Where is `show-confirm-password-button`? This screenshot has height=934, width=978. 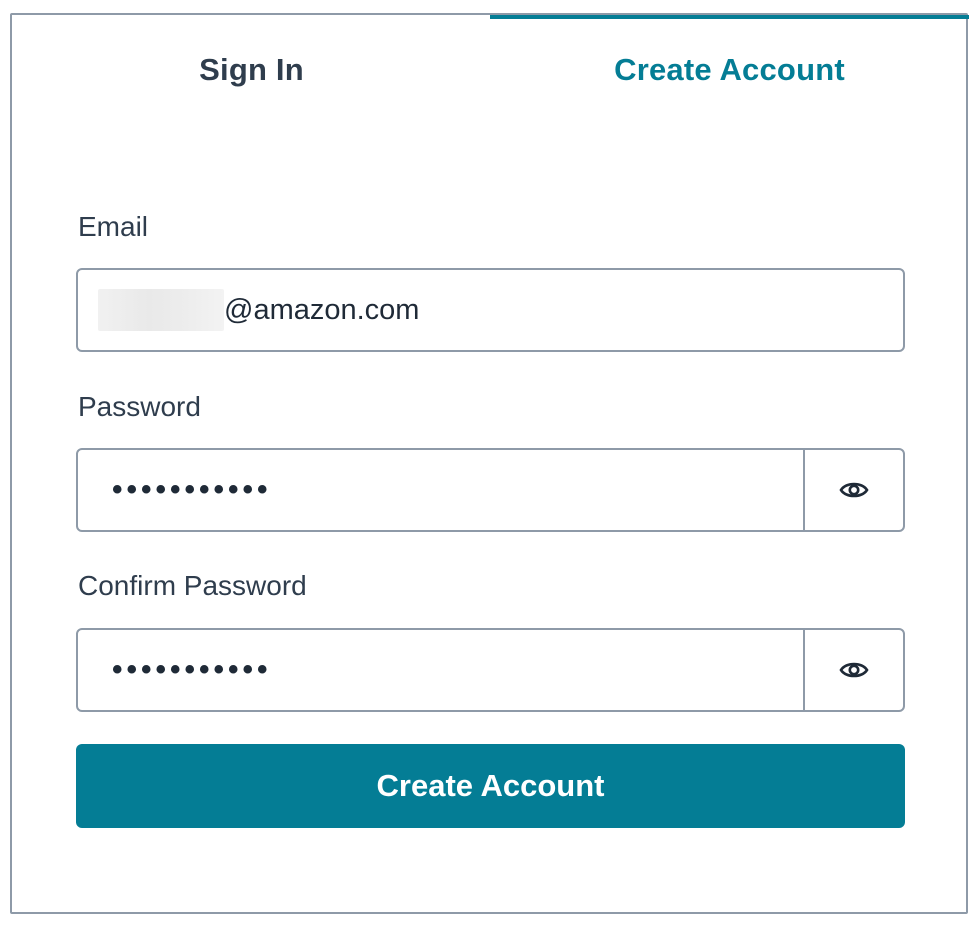 show-confirm-password-button is located at coordinates (853, 670).